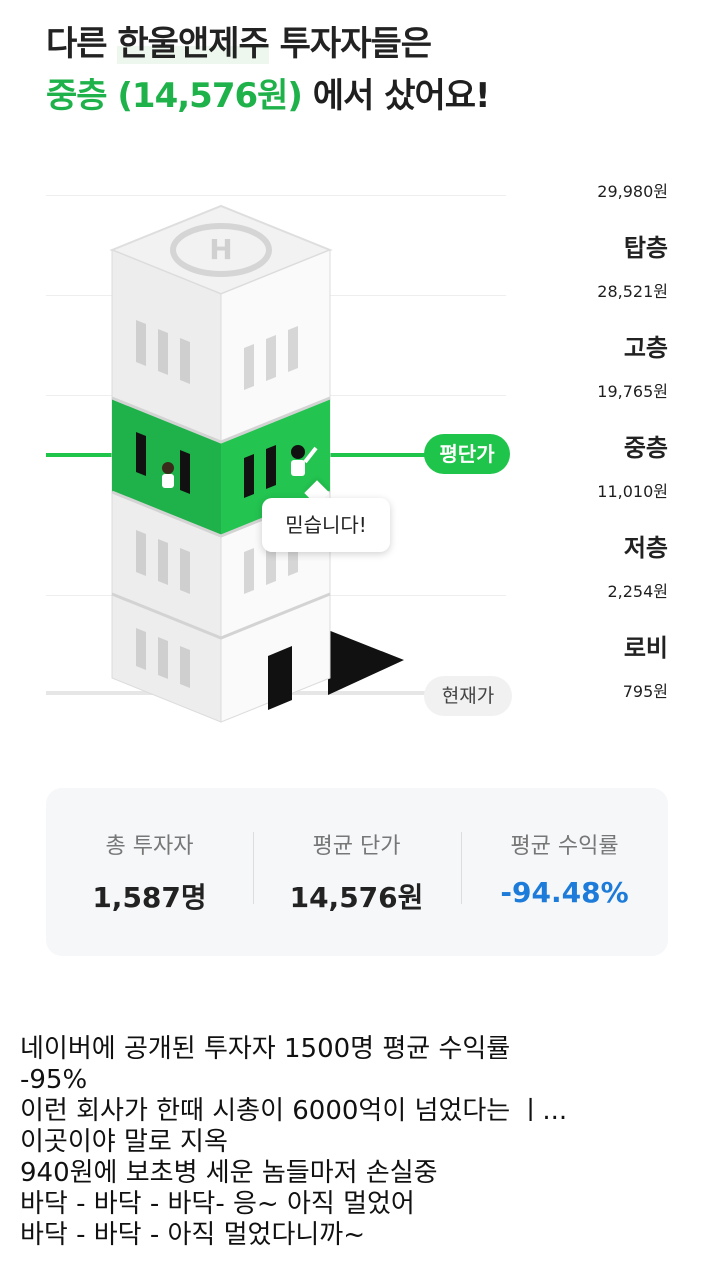 The width and height of the screenshot is (714, 1279). I want to click on person-left-icon, so click(168, 475).